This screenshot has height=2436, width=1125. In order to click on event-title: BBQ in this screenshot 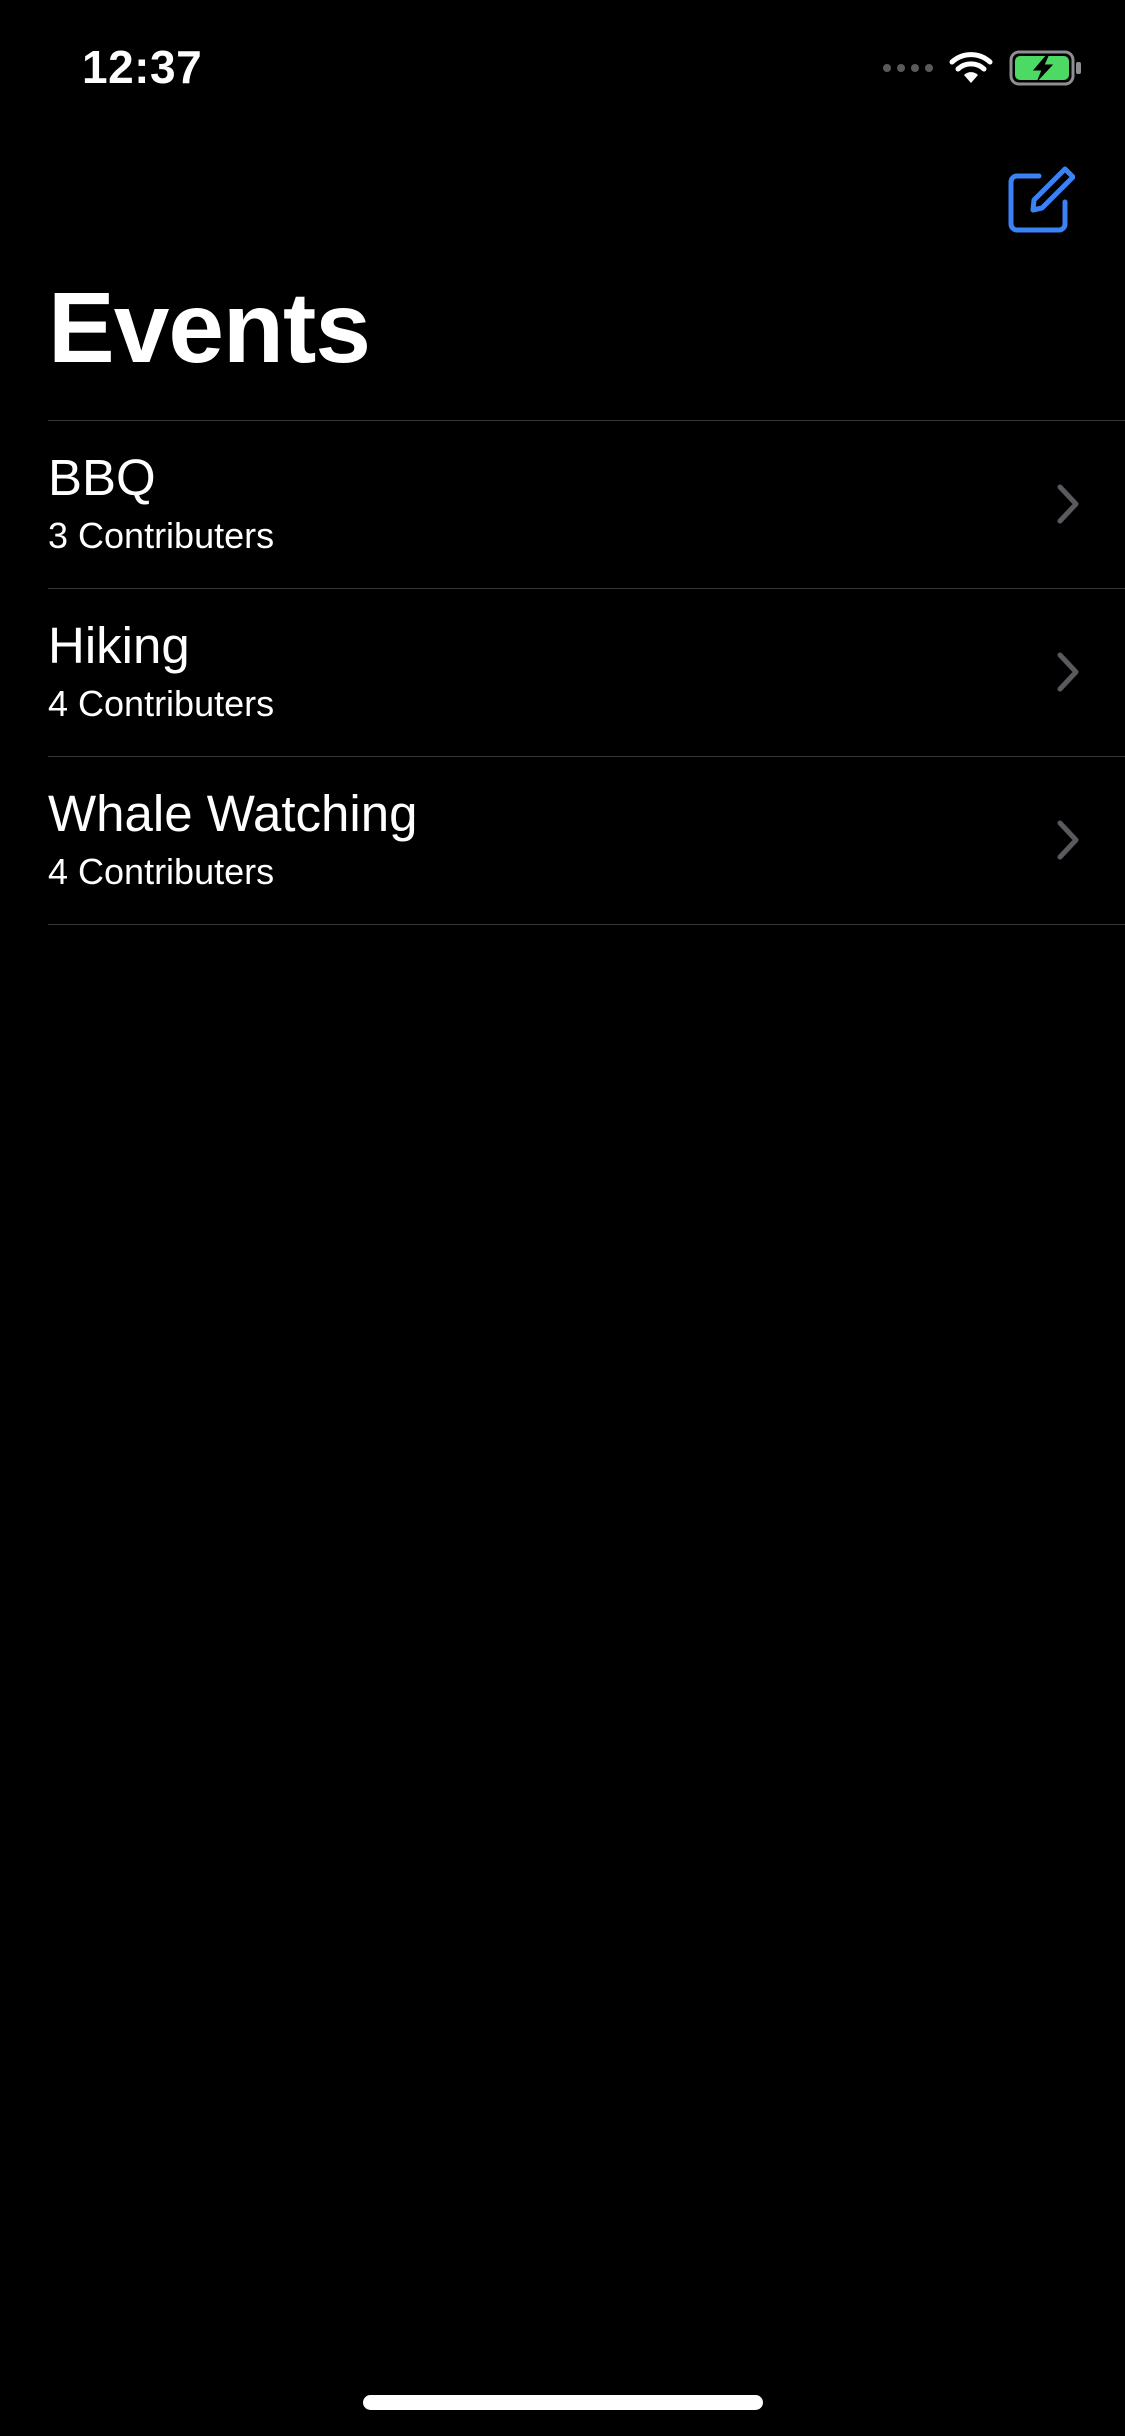, I will do `click(102, 477)`.